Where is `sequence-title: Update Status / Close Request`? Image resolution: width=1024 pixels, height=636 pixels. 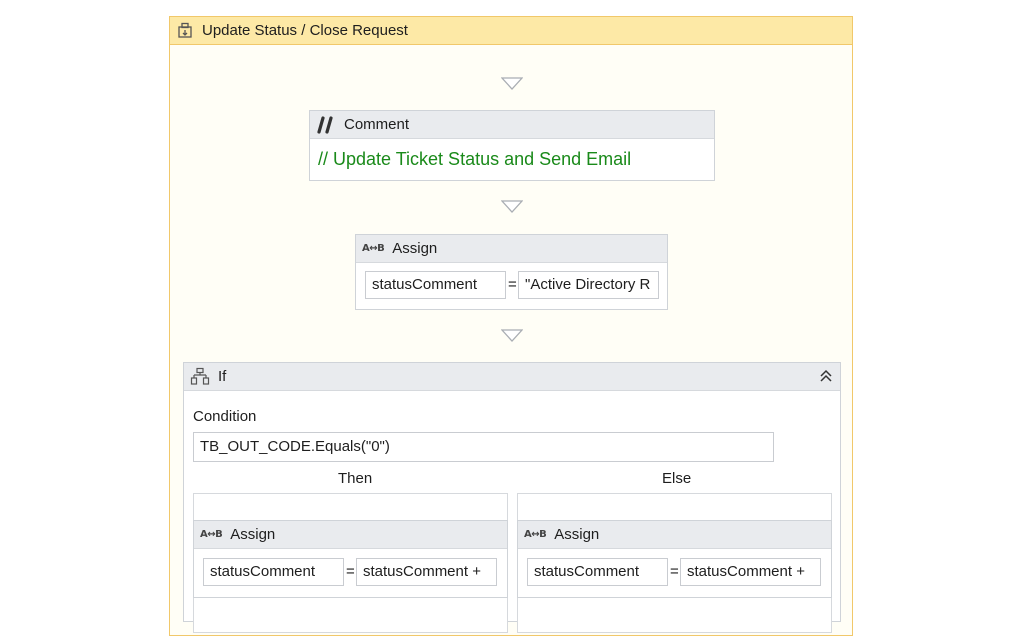
sequence-title: Update Status / Close Request is located at coordinates (305, 30).